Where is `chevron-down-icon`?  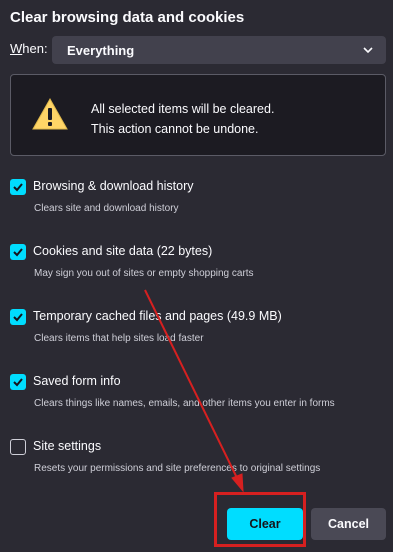 chevron-down-icon is located at coordinates (368, 50).